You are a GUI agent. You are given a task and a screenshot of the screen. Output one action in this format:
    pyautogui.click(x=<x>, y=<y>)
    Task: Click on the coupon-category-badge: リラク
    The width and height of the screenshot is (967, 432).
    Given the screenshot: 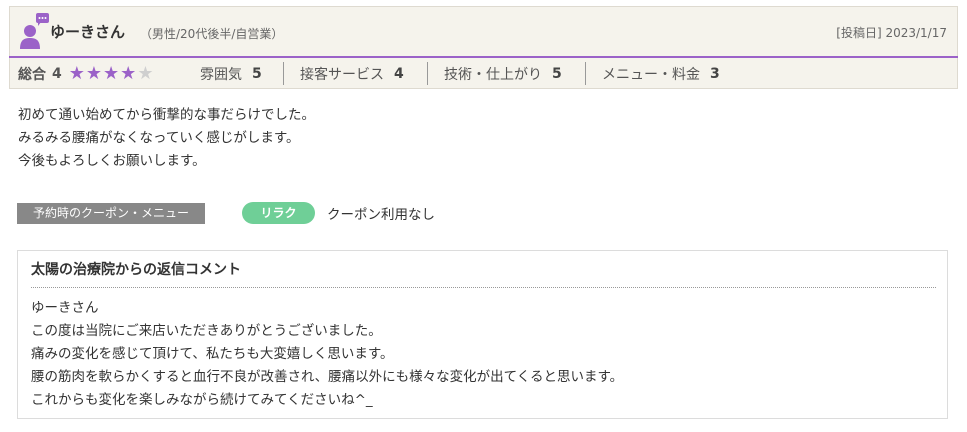 What is the action you would take?
    pyautogui.click(x=278, y=213)
    